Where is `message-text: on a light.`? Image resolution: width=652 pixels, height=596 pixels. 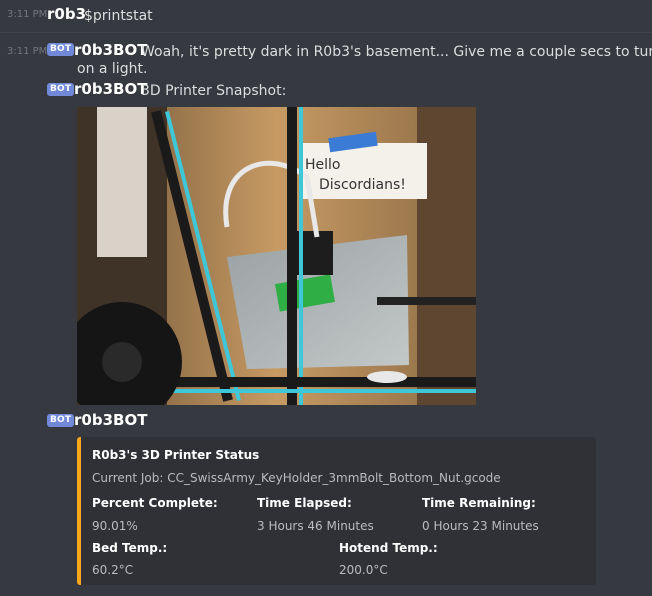 message-text: on a light. is located at coordinates (112, 69).